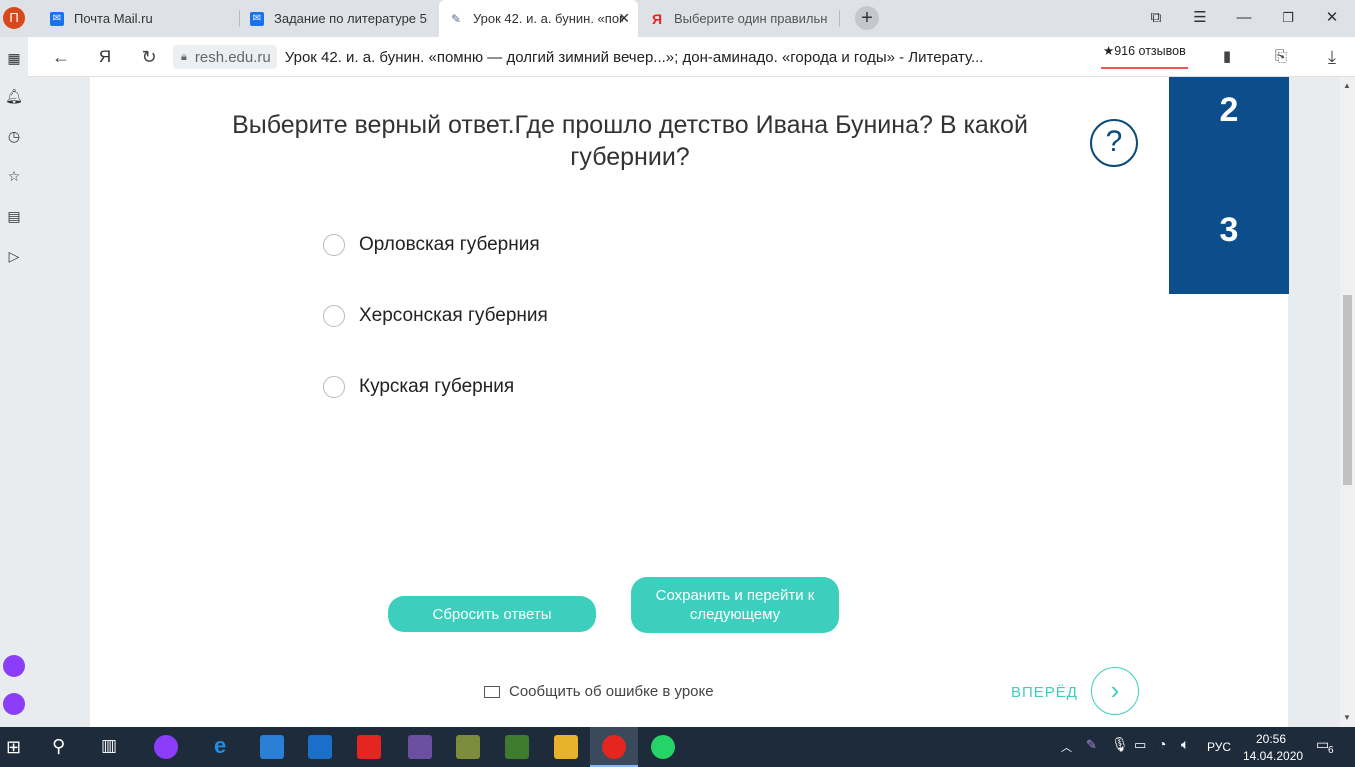 The width and height of the screenshot is (1355, 767). Describe the element at coordinates (1229, 185) in the screenshot. I see `task-number-panel: 2 3` at that location.